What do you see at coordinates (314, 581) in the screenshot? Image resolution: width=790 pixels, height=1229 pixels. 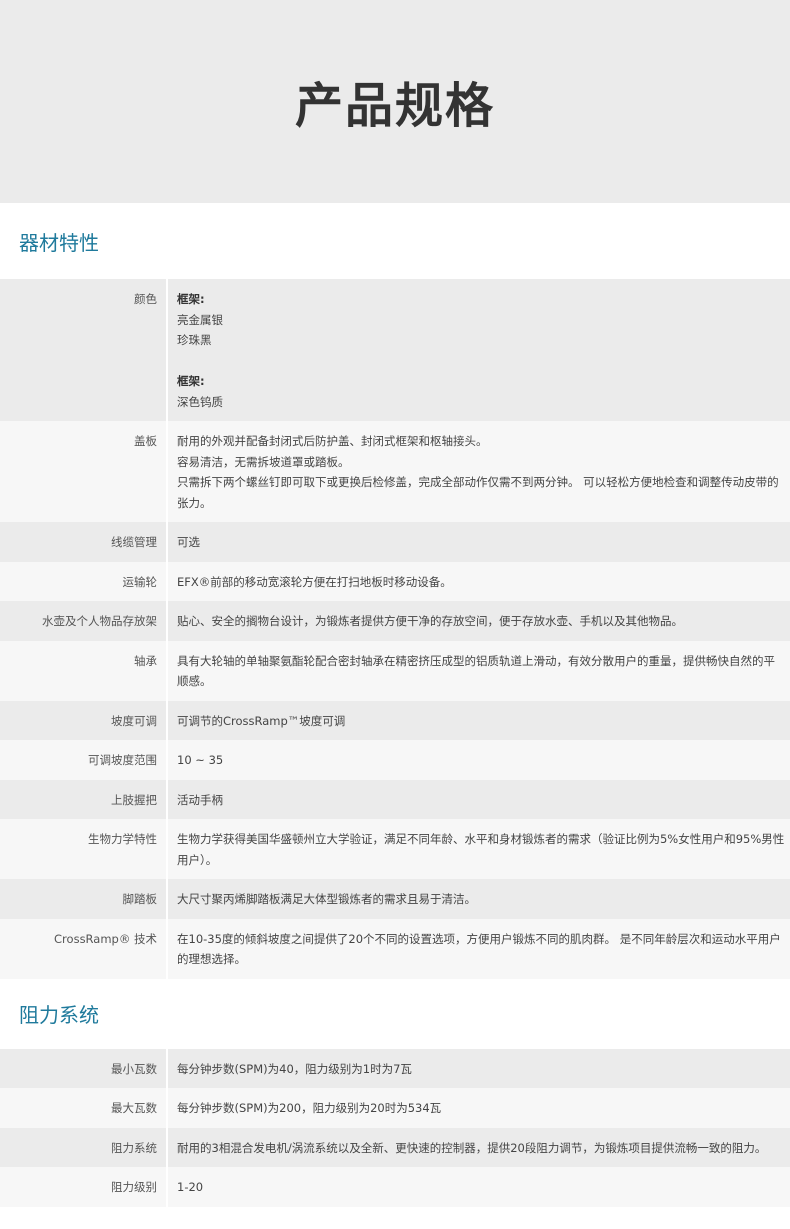 I see `spec-value-line: EFX®前部的移动宽滚轮方便在打扫地板时移动设备。` at bounding box center [314, 581].